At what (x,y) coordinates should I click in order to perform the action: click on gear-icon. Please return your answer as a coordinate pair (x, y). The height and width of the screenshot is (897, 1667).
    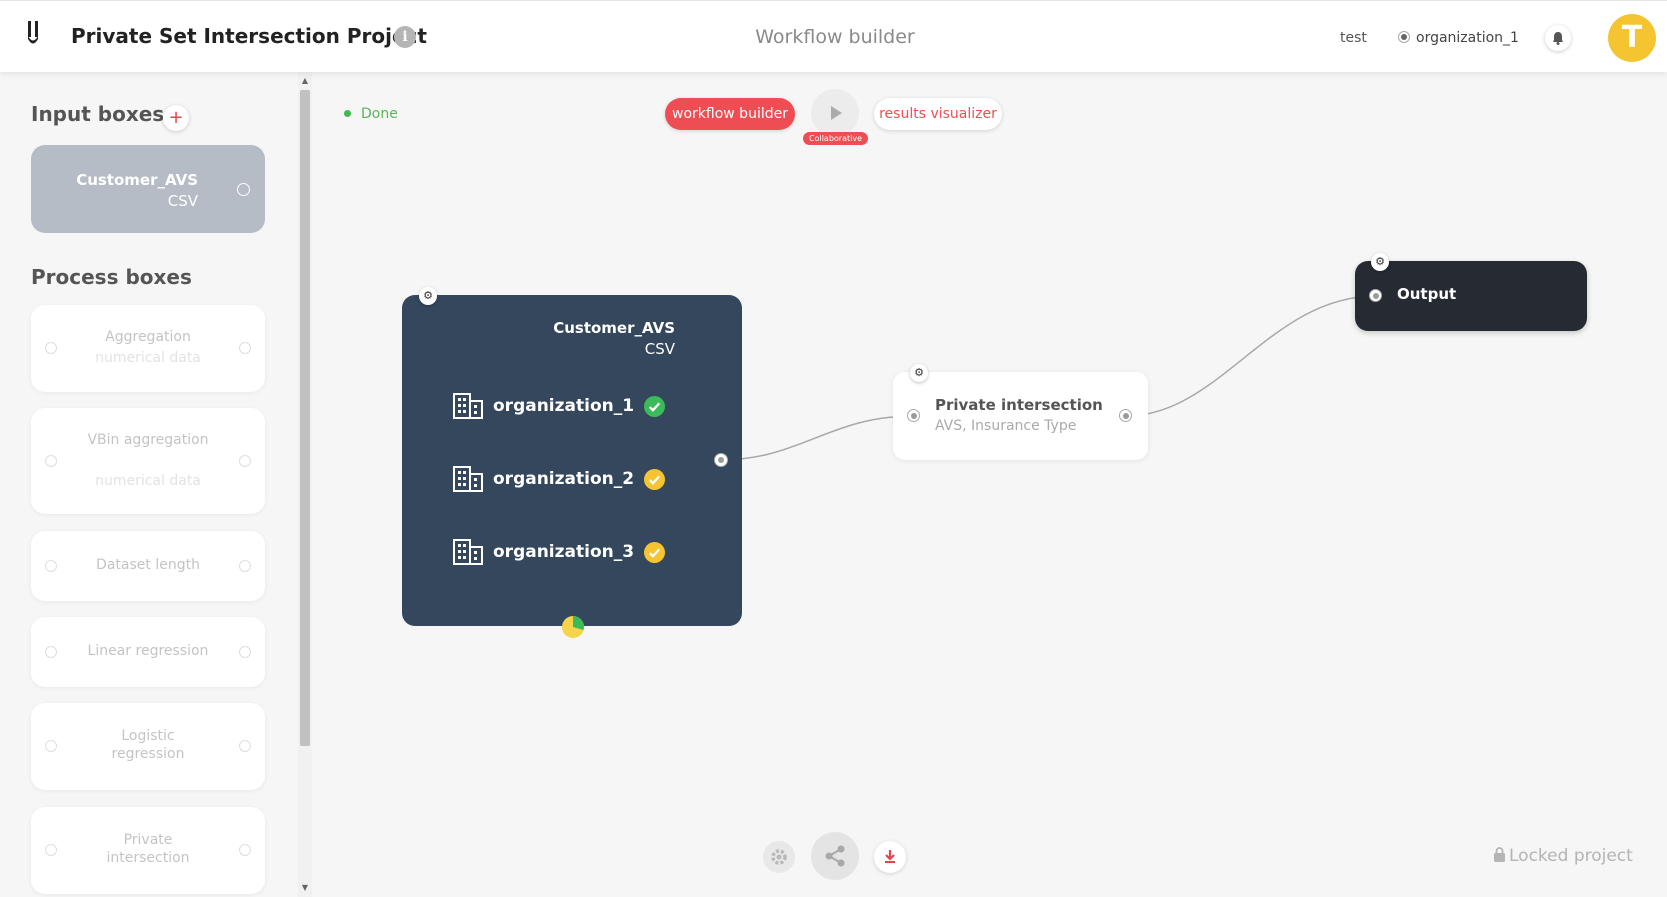
    Looking at the image, I should click on (779, 857).